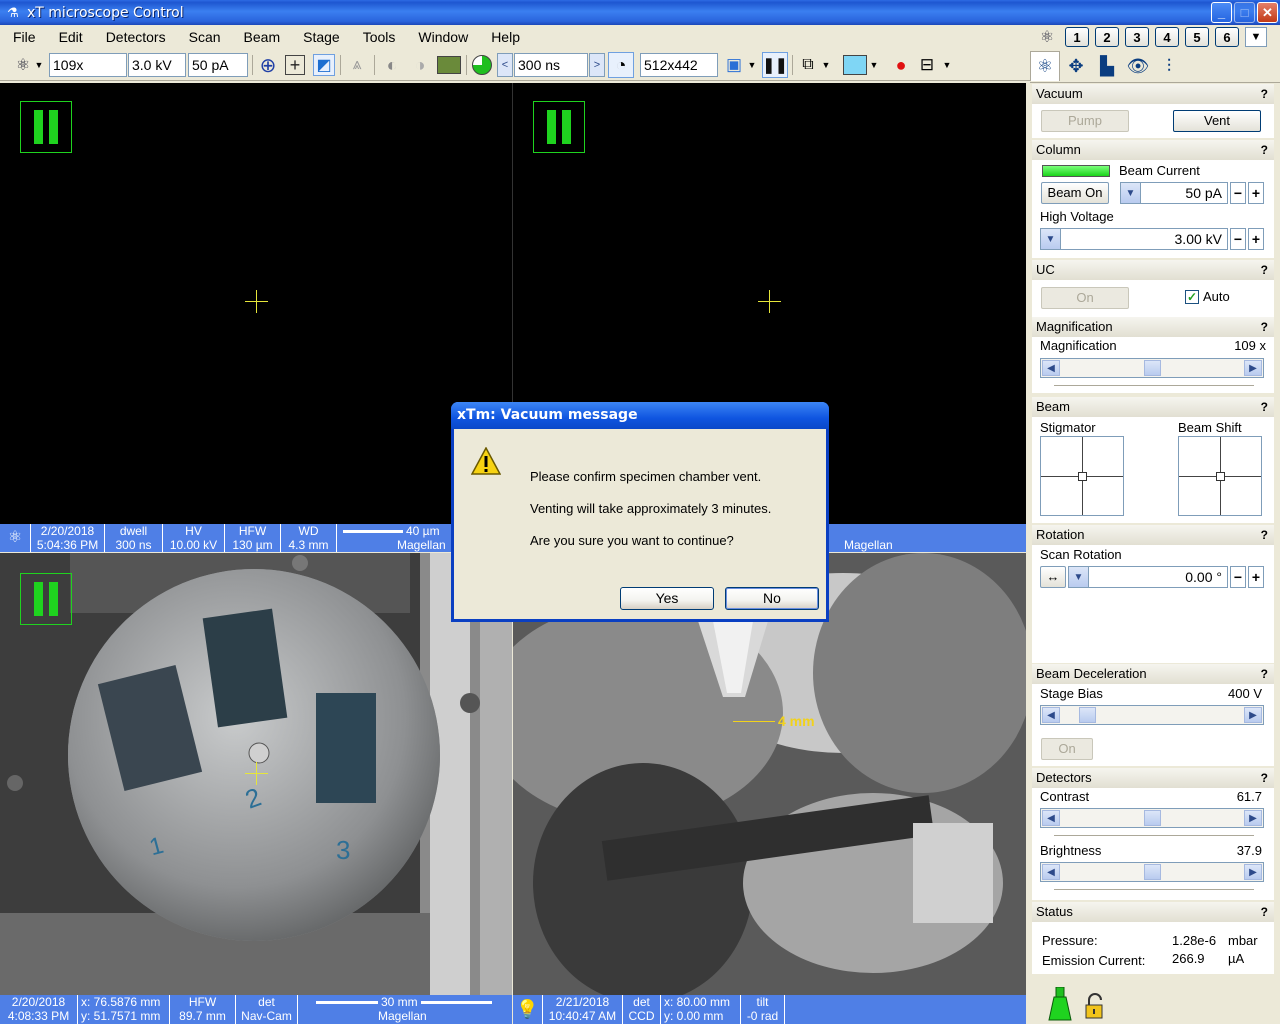  I want to click on image-icon, so click(449, 65).